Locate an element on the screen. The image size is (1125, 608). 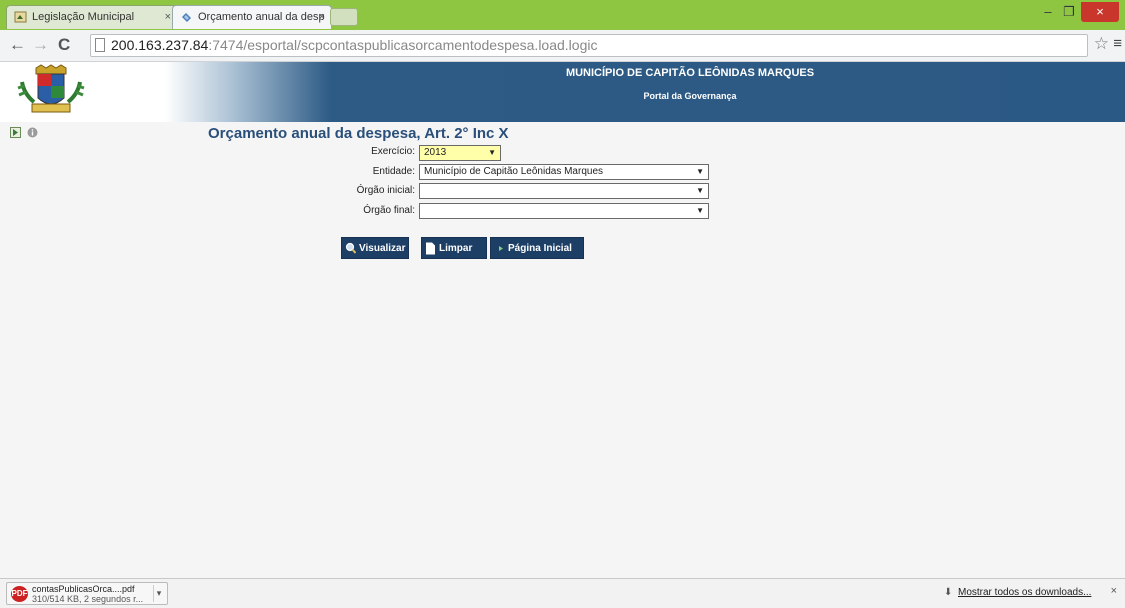
window-close-button: × is located at coordinates (1100, 12).